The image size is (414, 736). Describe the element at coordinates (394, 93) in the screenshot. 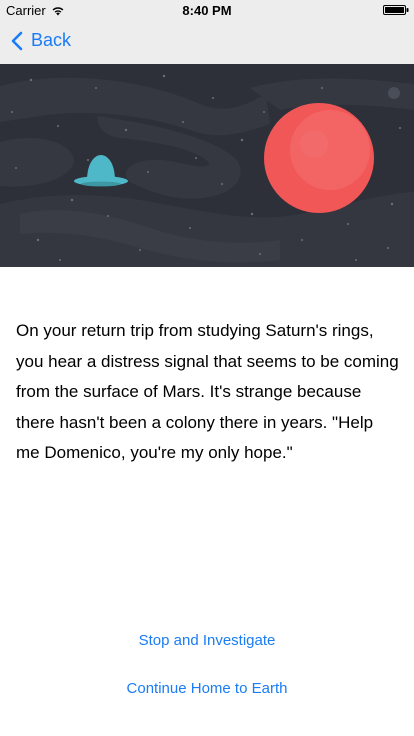

I see `small-moon` at that location.